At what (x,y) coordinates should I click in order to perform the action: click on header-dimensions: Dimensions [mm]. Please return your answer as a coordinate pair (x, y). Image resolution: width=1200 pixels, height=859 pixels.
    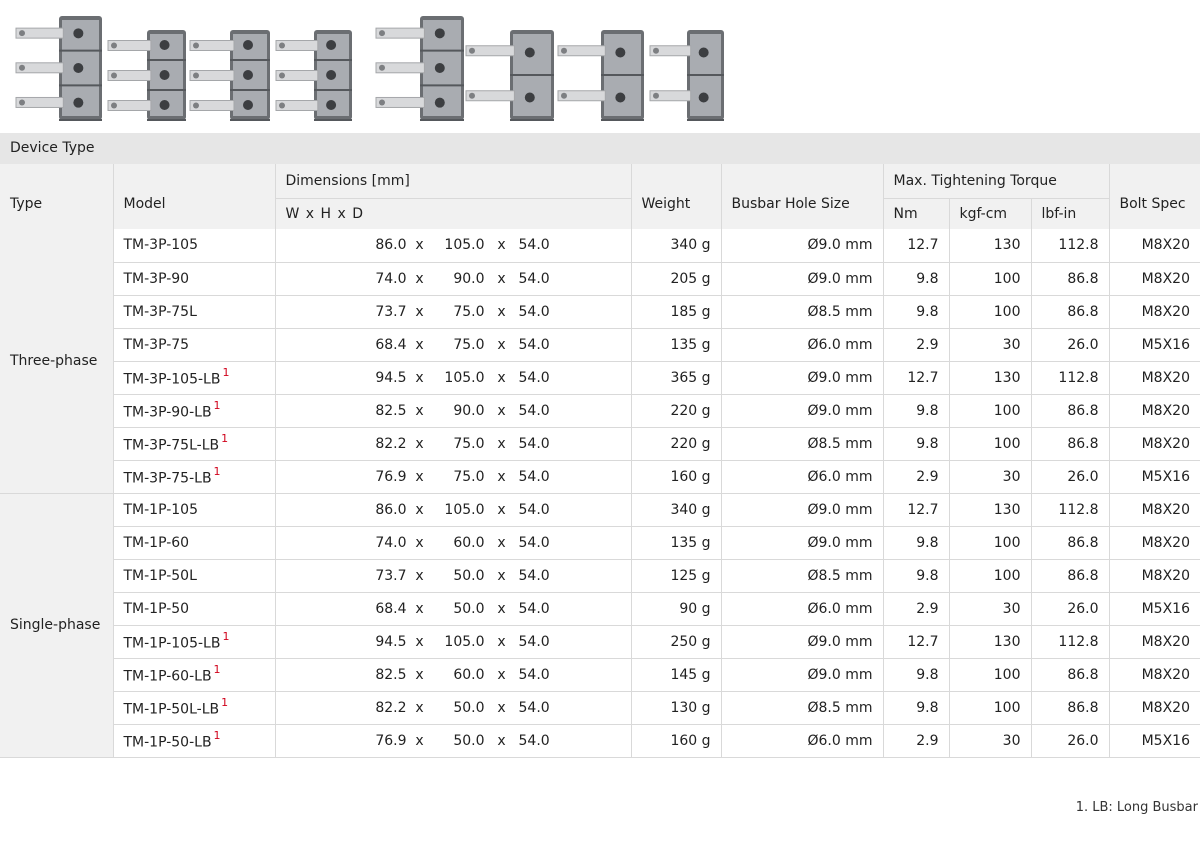
    Looking at the image, I should click on (452, 181).